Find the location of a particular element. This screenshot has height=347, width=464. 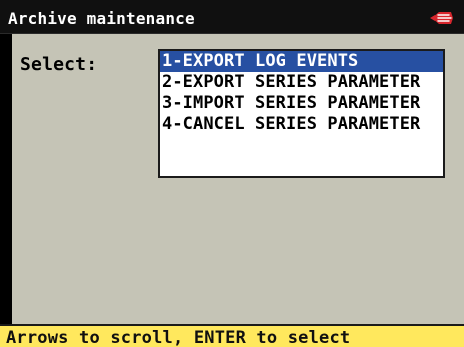

list-item-export-log-events: 1-EXPORT LOG EVENTS is located at coordinates (301, 61).